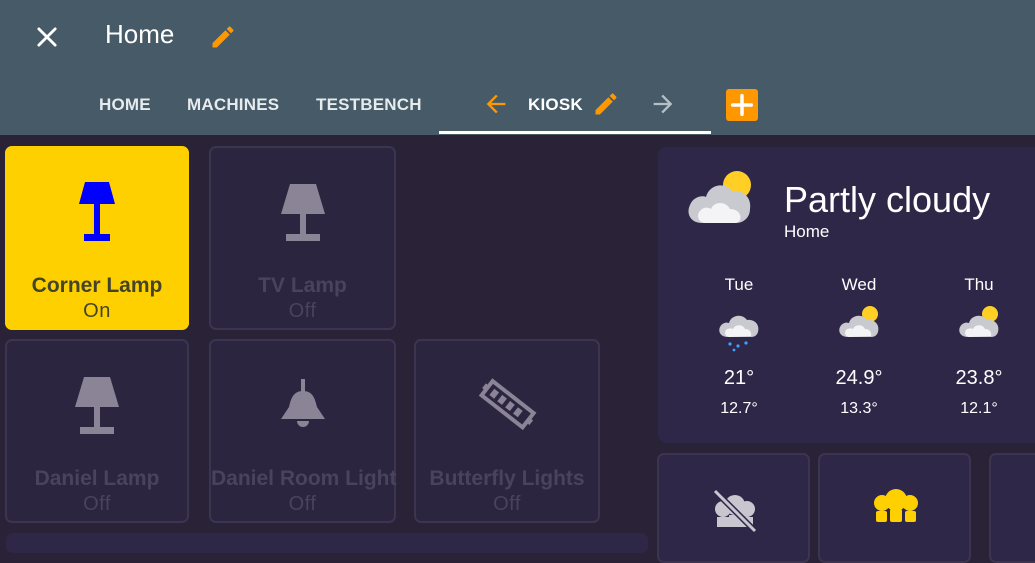 This screenshot has width=1035, height=563. Describe the element at coordinates (140, 34) in the screenshot. I see `dashboard-title: Home` at that location.